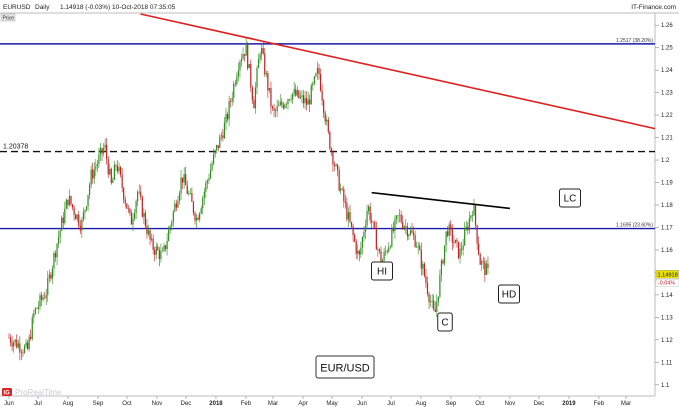 This screenshot has width=679, height=407. I want to click on annotation-hi: HI, so click(382, 271).